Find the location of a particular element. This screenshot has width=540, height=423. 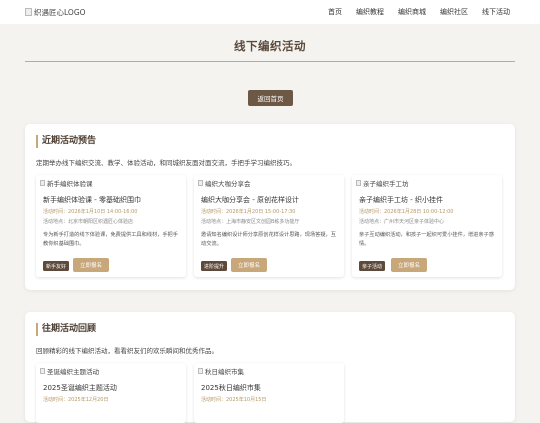

event-location: 活动地点：北京市朝阳区织遇匠心体验店 is located at coordinates (88, 222).